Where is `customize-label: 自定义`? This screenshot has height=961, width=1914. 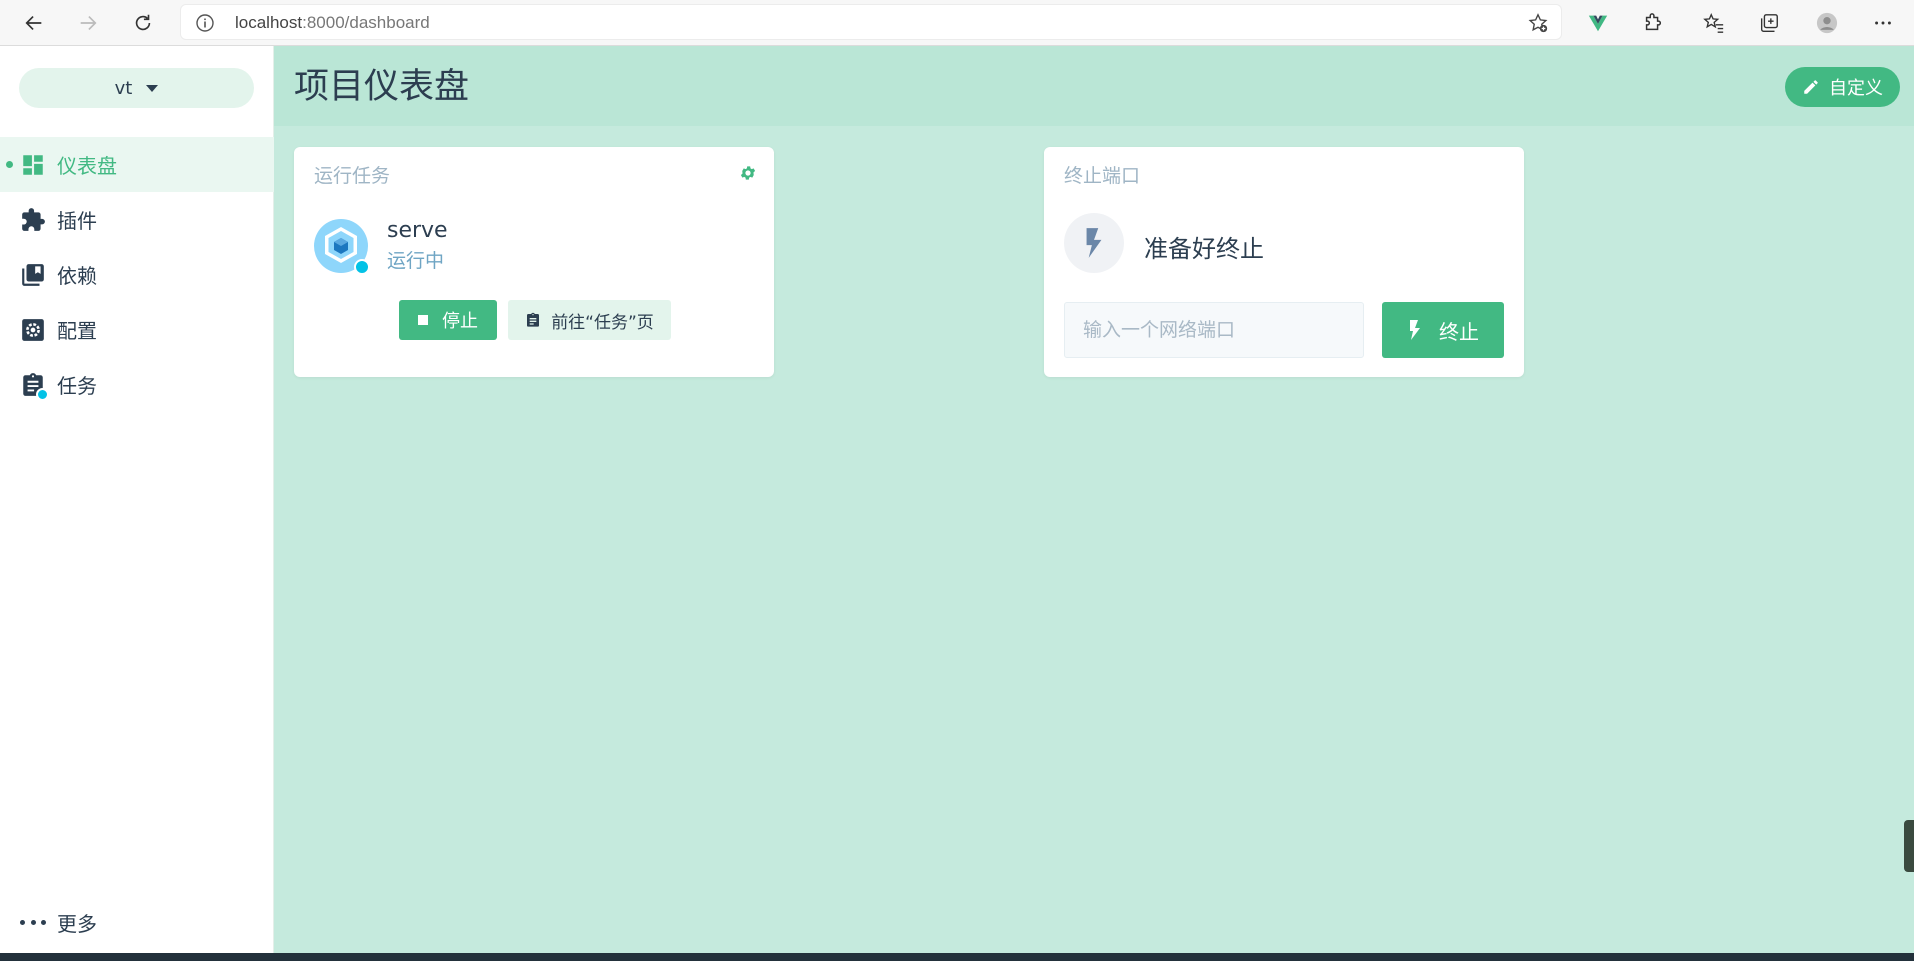 customize-label: 自定义 is located at coordinates (1856, 88).